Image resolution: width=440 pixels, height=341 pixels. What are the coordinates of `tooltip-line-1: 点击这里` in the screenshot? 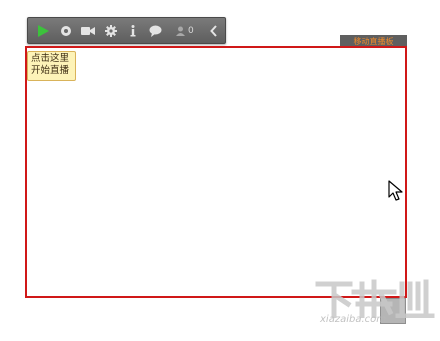 It's located at (50, 58).